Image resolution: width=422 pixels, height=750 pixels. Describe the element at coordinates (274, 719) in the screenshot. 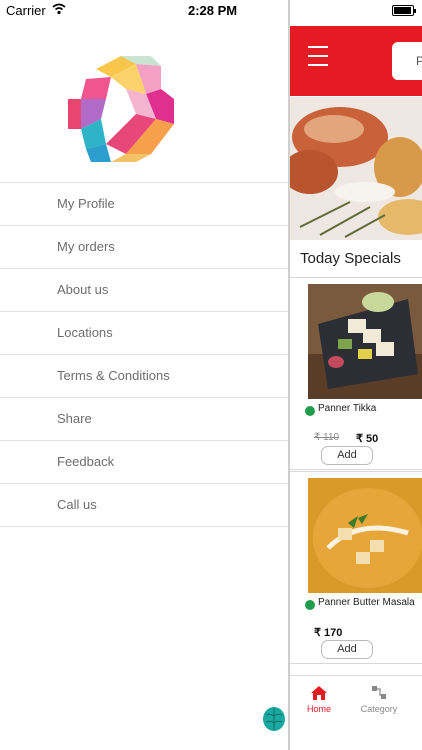

I see `brain-icon` at that location.